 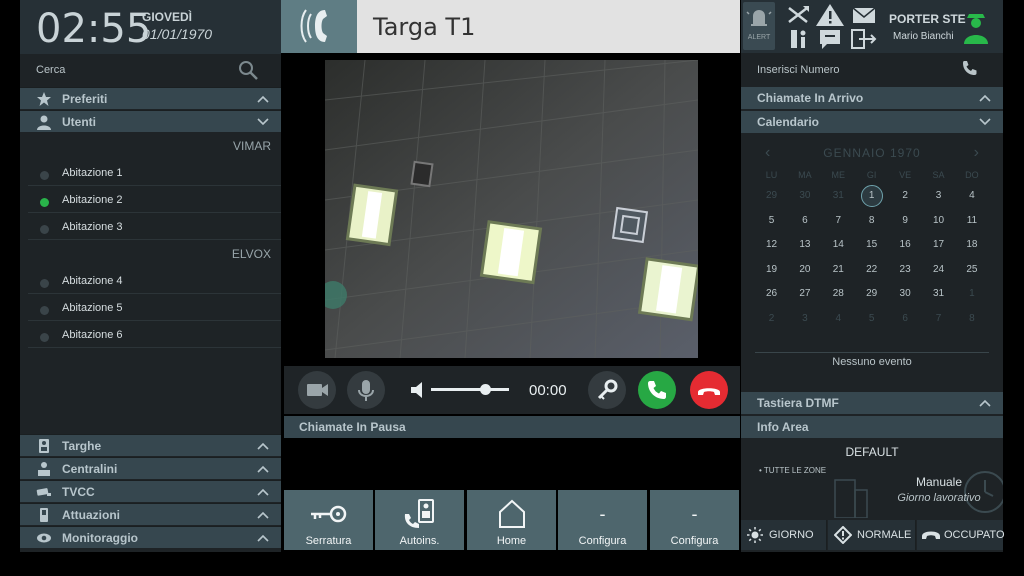 I want to click on list-item: Abitazione 1, so click(x=154, y=173).